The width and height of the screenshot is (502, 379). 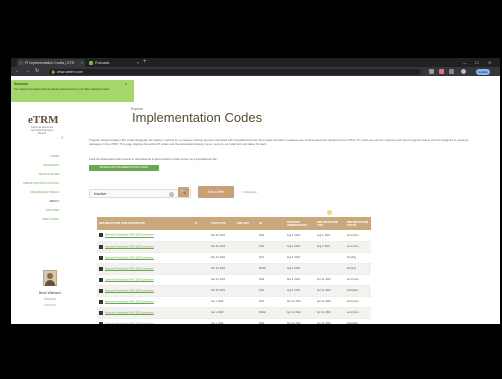 What do you see at coordinates (171, 194) in the screenshot?
I see `clear-icon: ×` at bounding box center [171, 194].